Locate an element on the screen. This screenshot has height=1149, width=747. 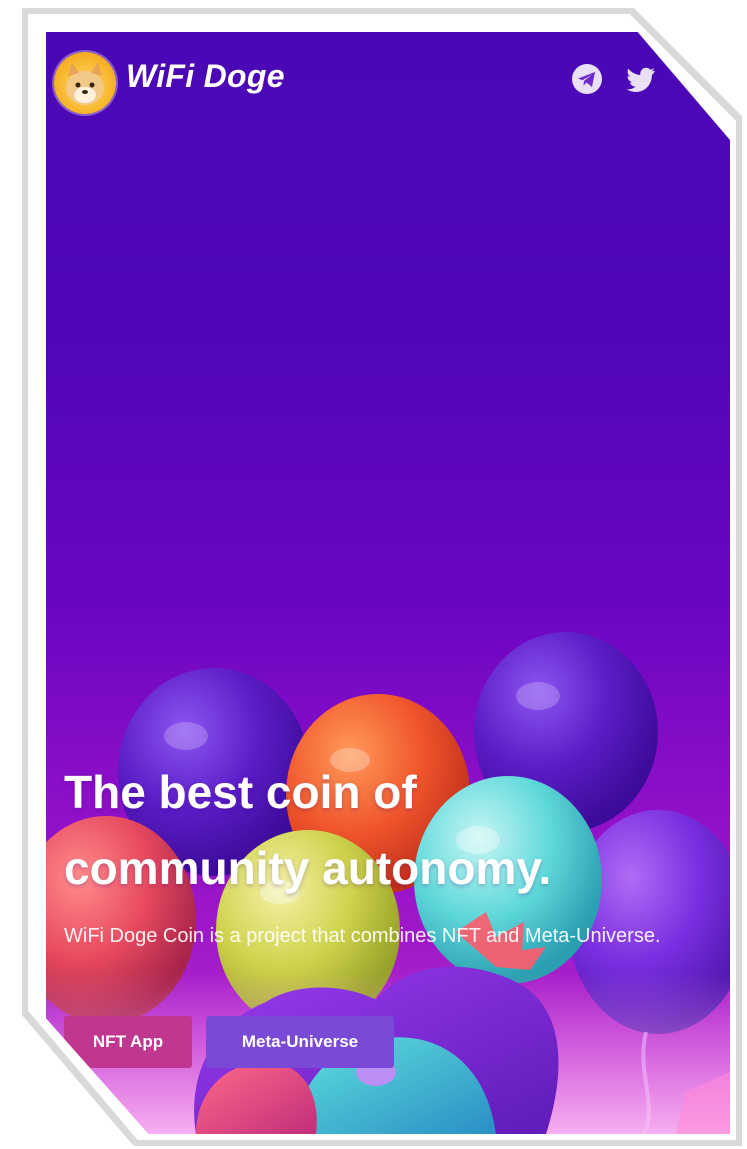
hero-buttons: NFT App Meta-Universe is located at coordinates (229, 1042).